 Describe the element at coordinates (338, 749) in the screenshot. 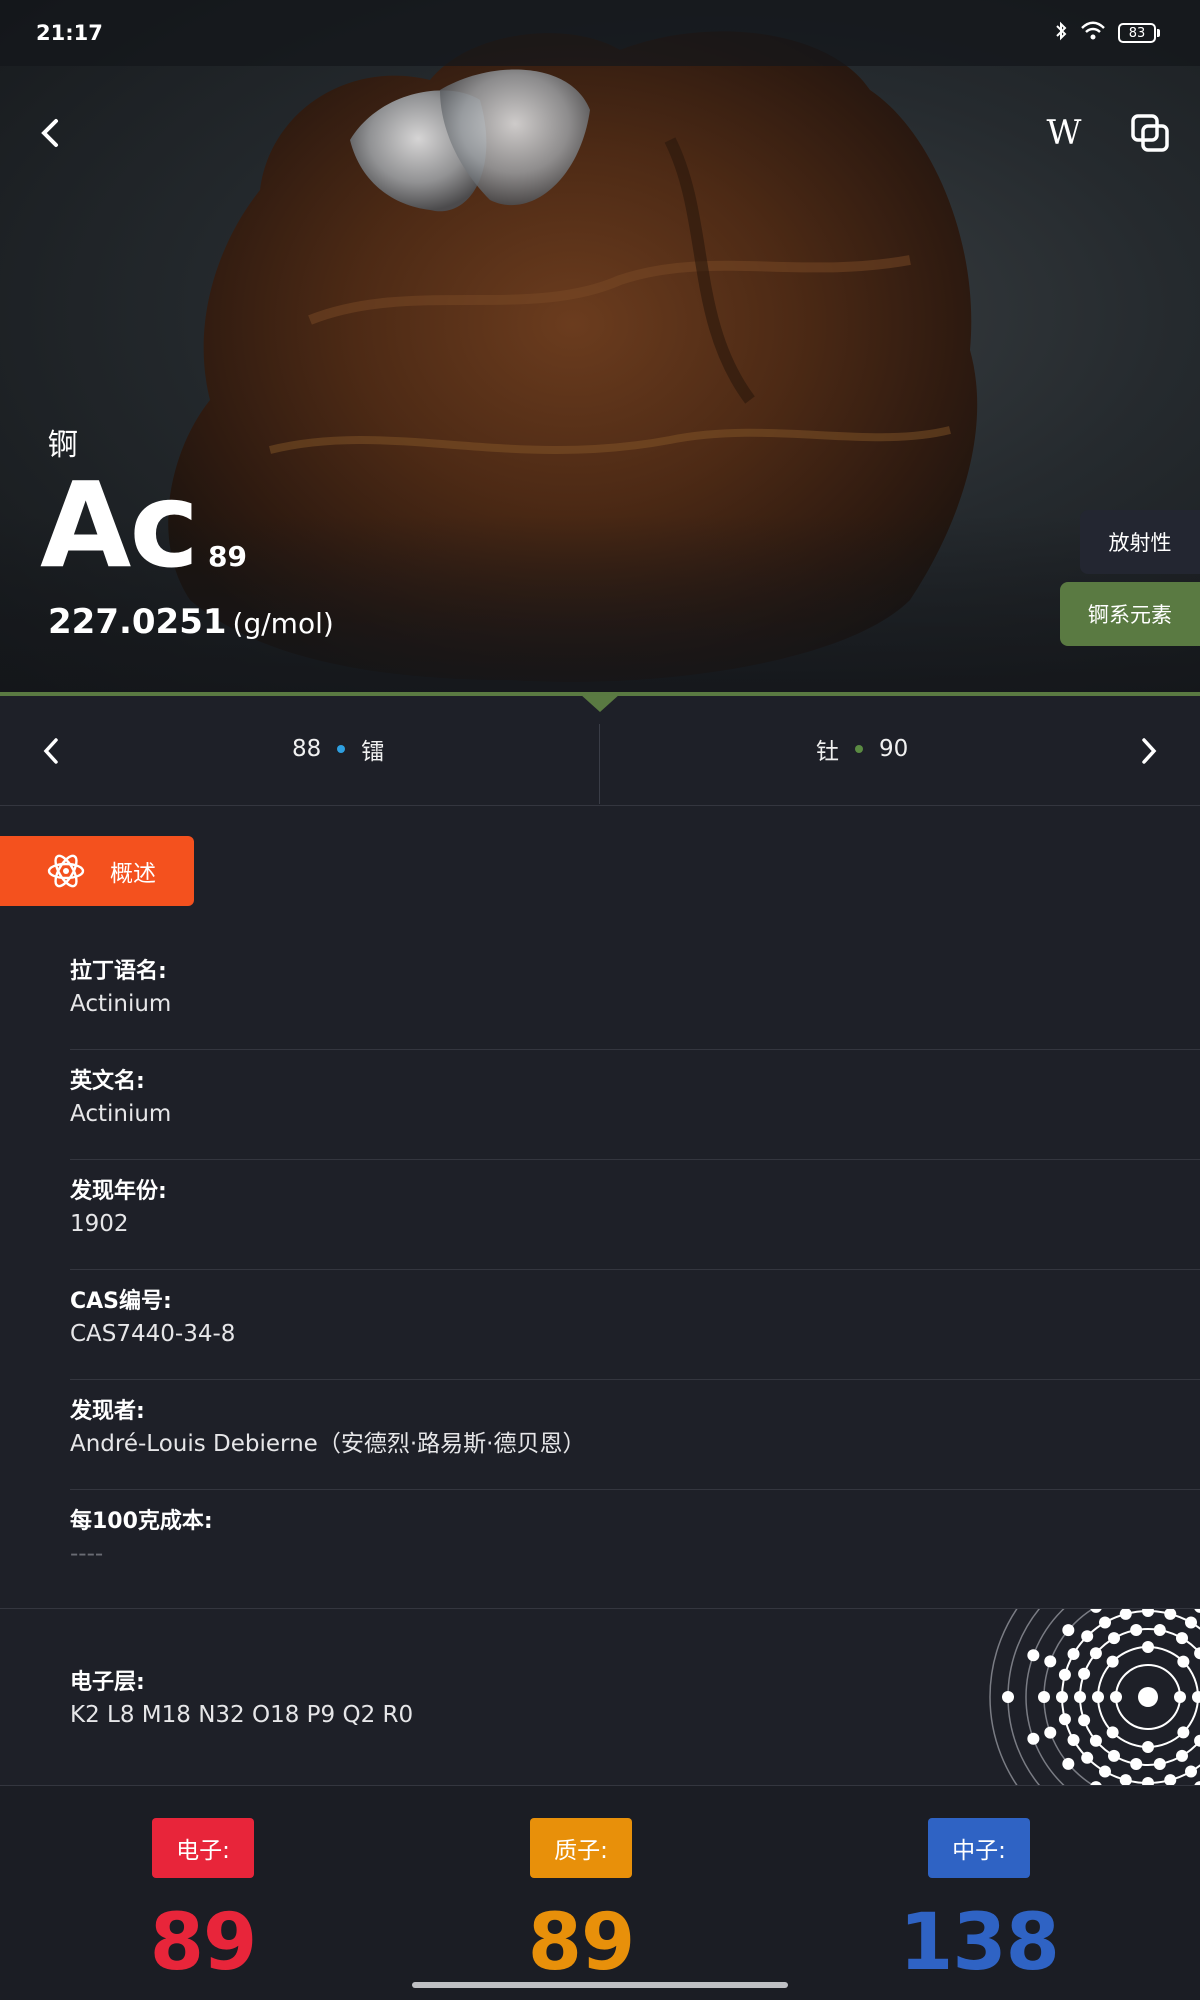

I see `prev-element: 88 镭` at that location.